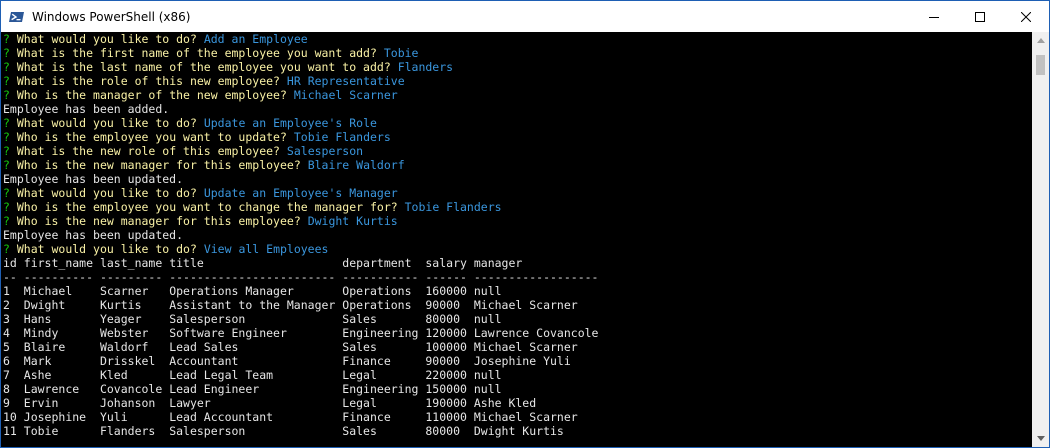  I want to click on console-line: Employee has been added., so click(300, 109).